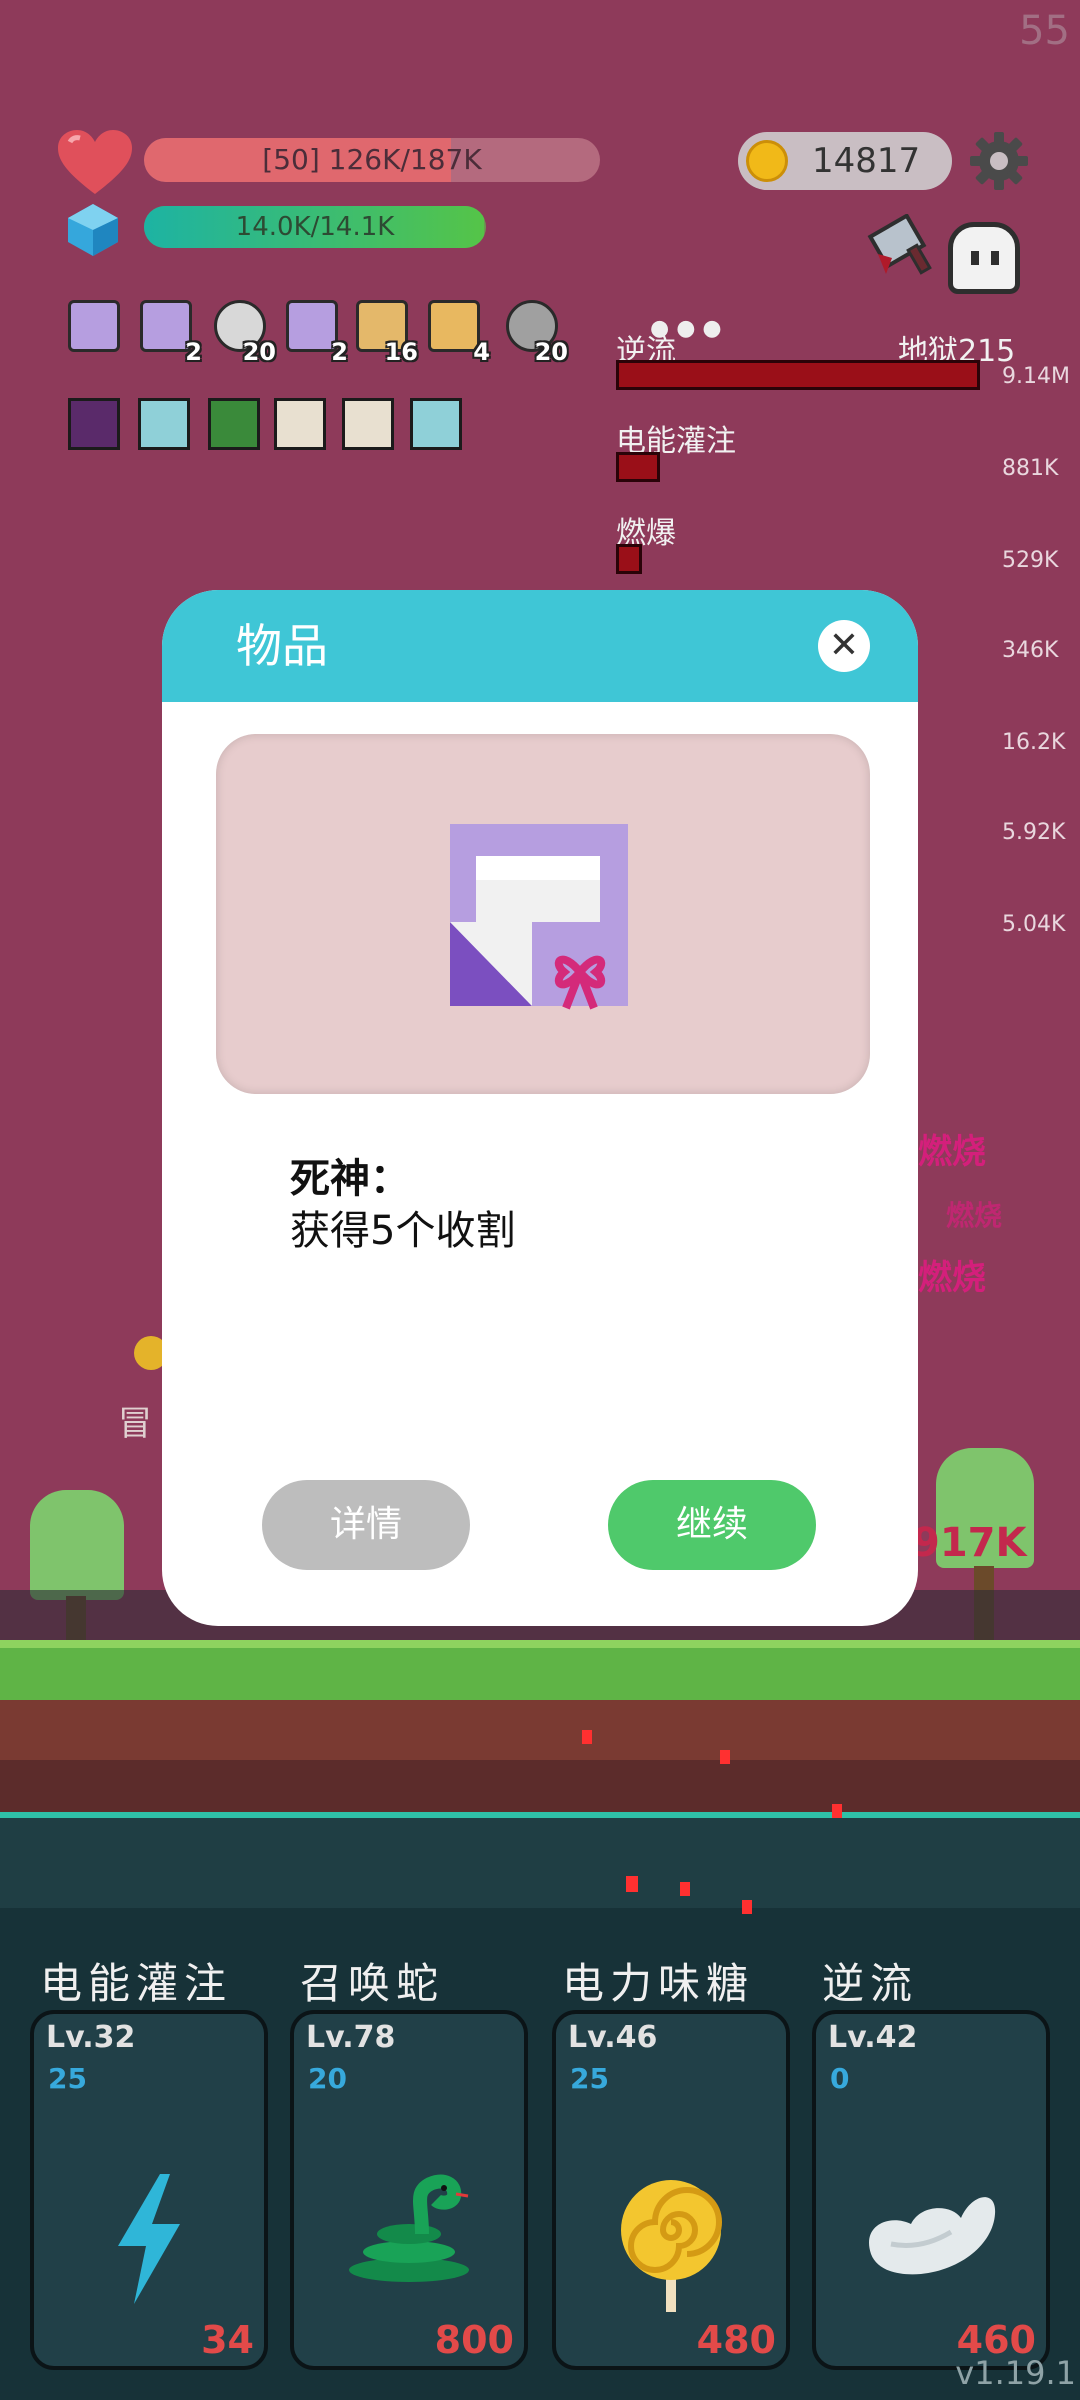 This screenshot has width=1080, height=2400. Describe the element at coordinates (1030, 560) in the screenshot. I see `damage-value: 529K` at that location.